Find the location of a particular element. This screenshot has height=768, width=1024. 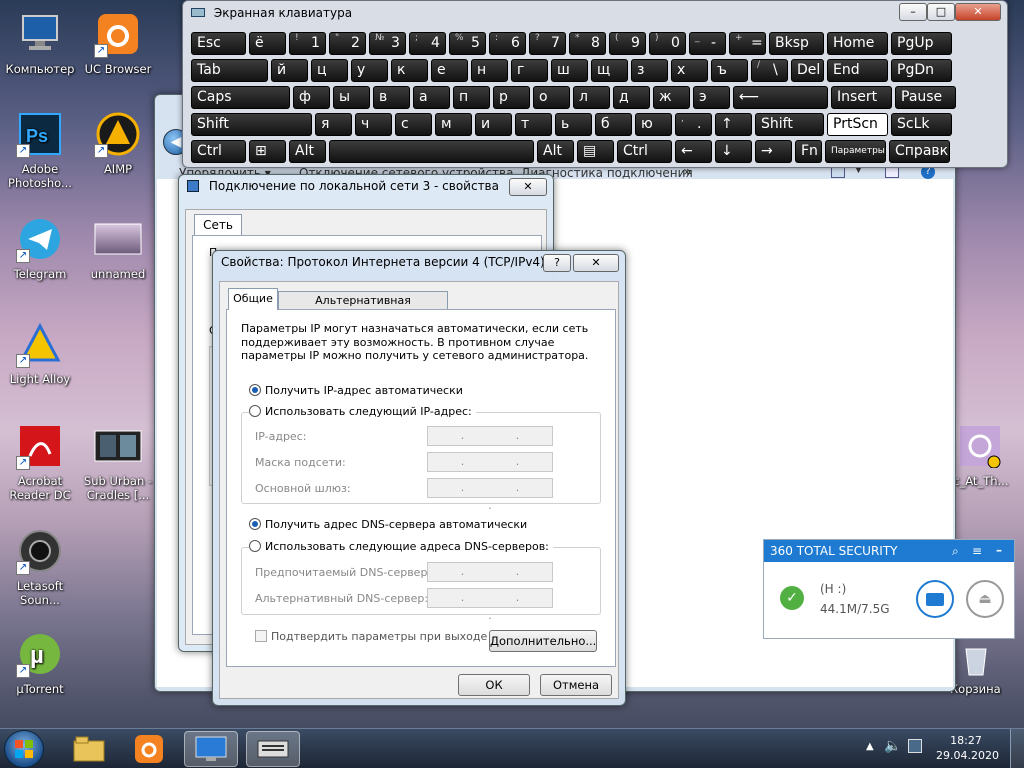

key-п: п is located at coordinates (471, 97).